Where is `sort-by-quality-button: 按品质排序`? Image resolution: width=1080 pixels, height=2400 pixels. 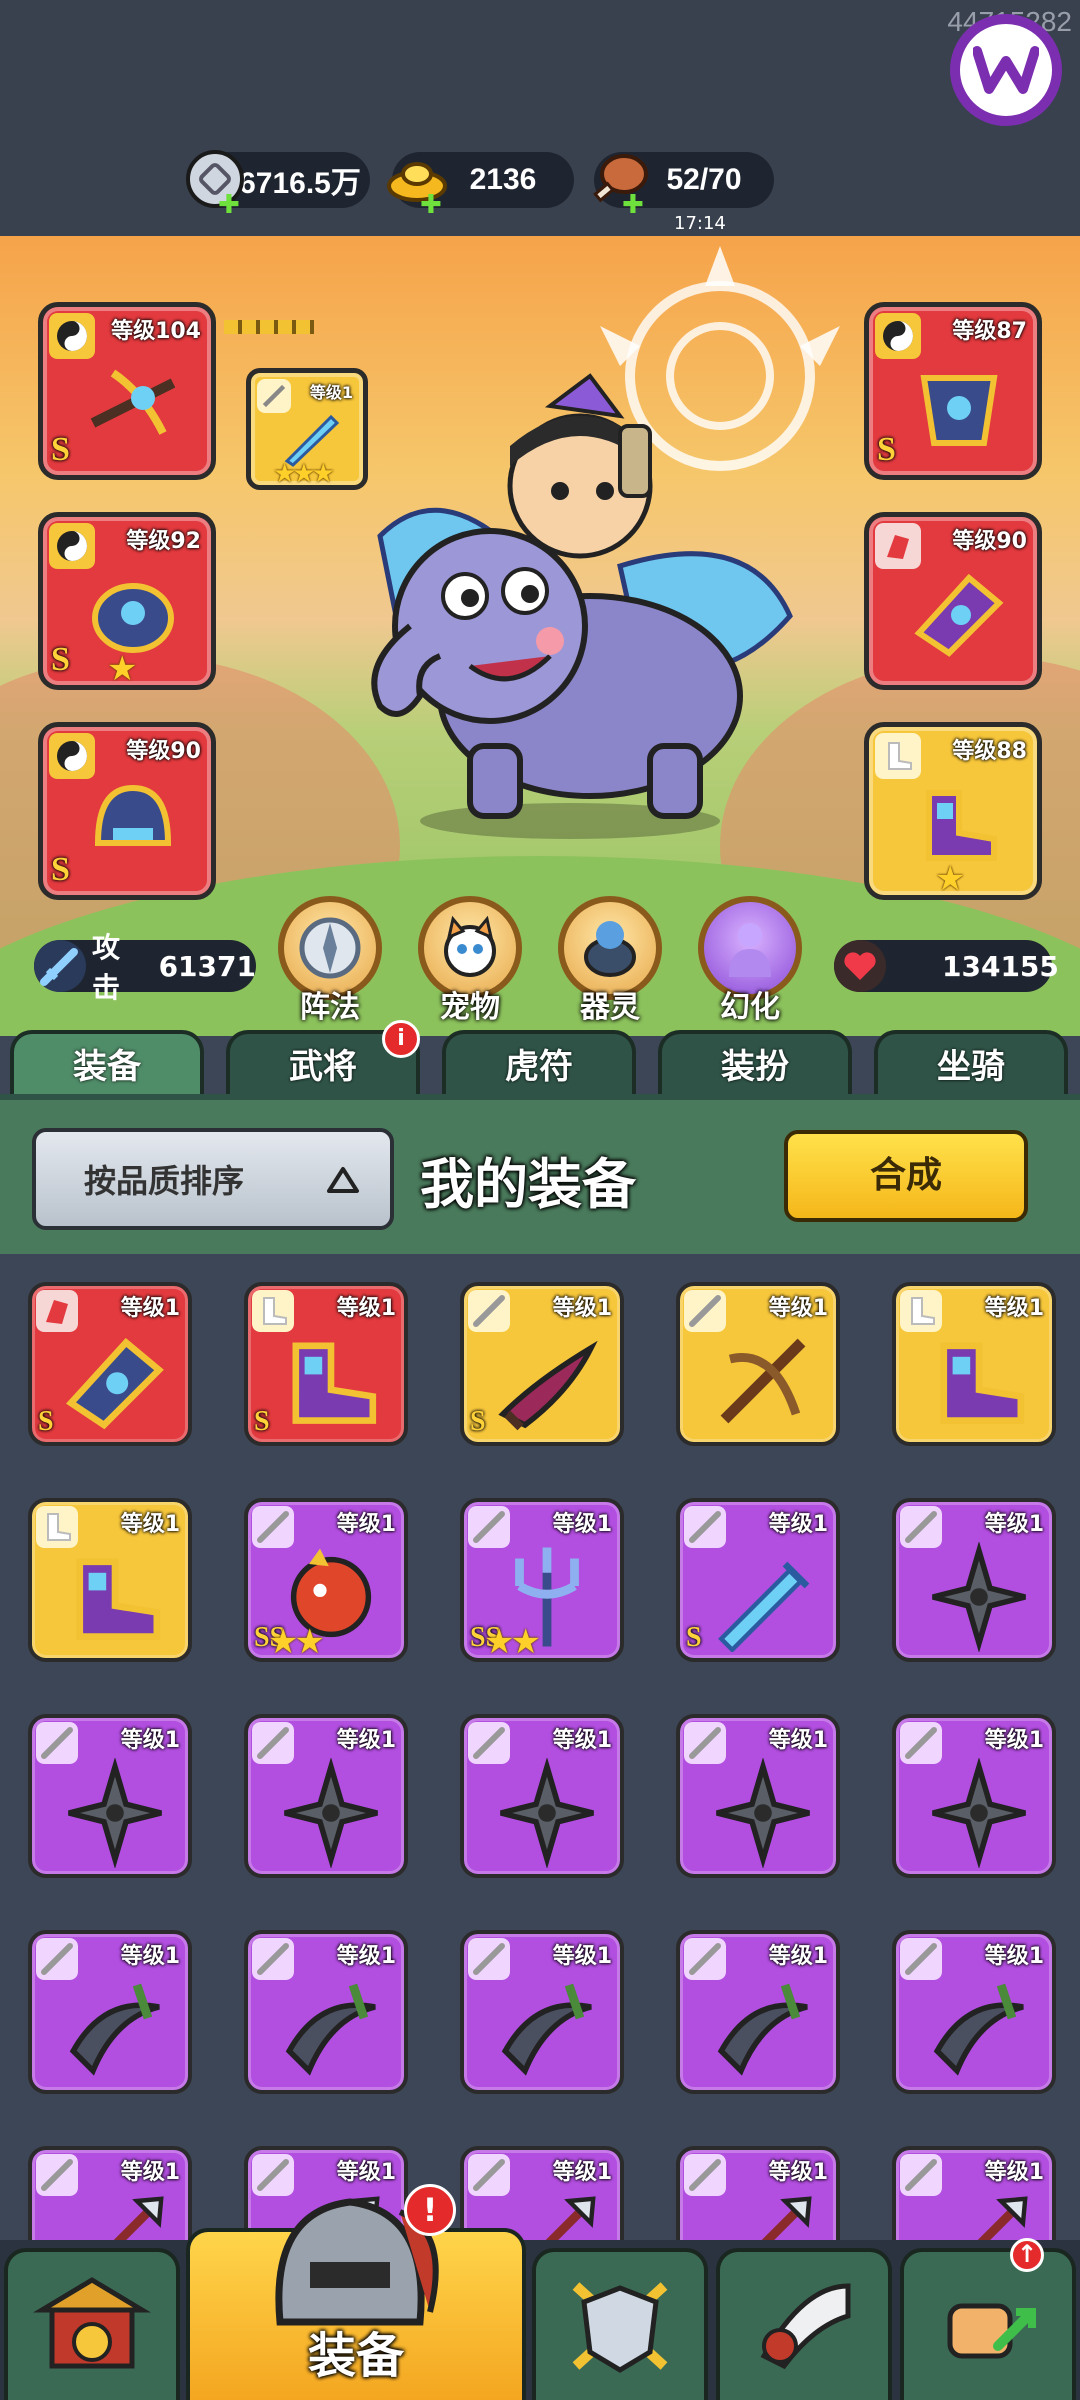 sort-by-quality-button: 按品质排序 is located at coordinates (213, 1179).